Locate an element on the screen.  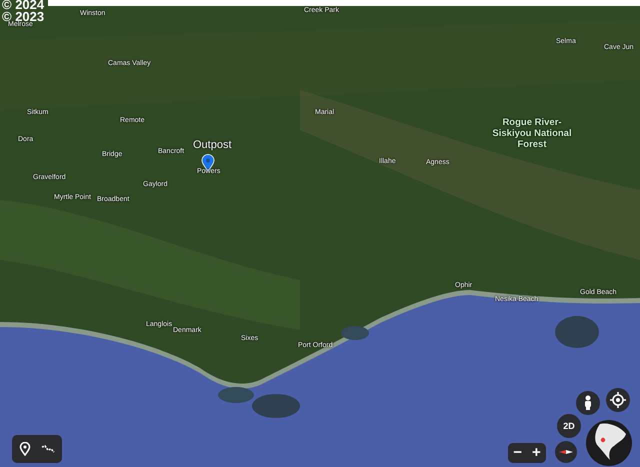
zoom-out-button: − is located at coordinates (517, 453).